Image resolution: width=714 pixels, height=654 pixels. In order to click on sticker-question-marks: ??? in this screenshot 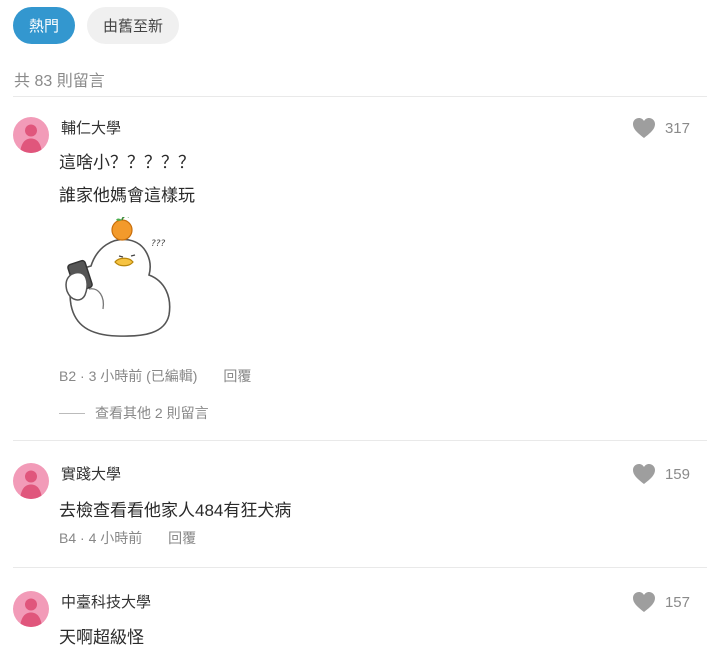, I will do `click(158, 244)`.